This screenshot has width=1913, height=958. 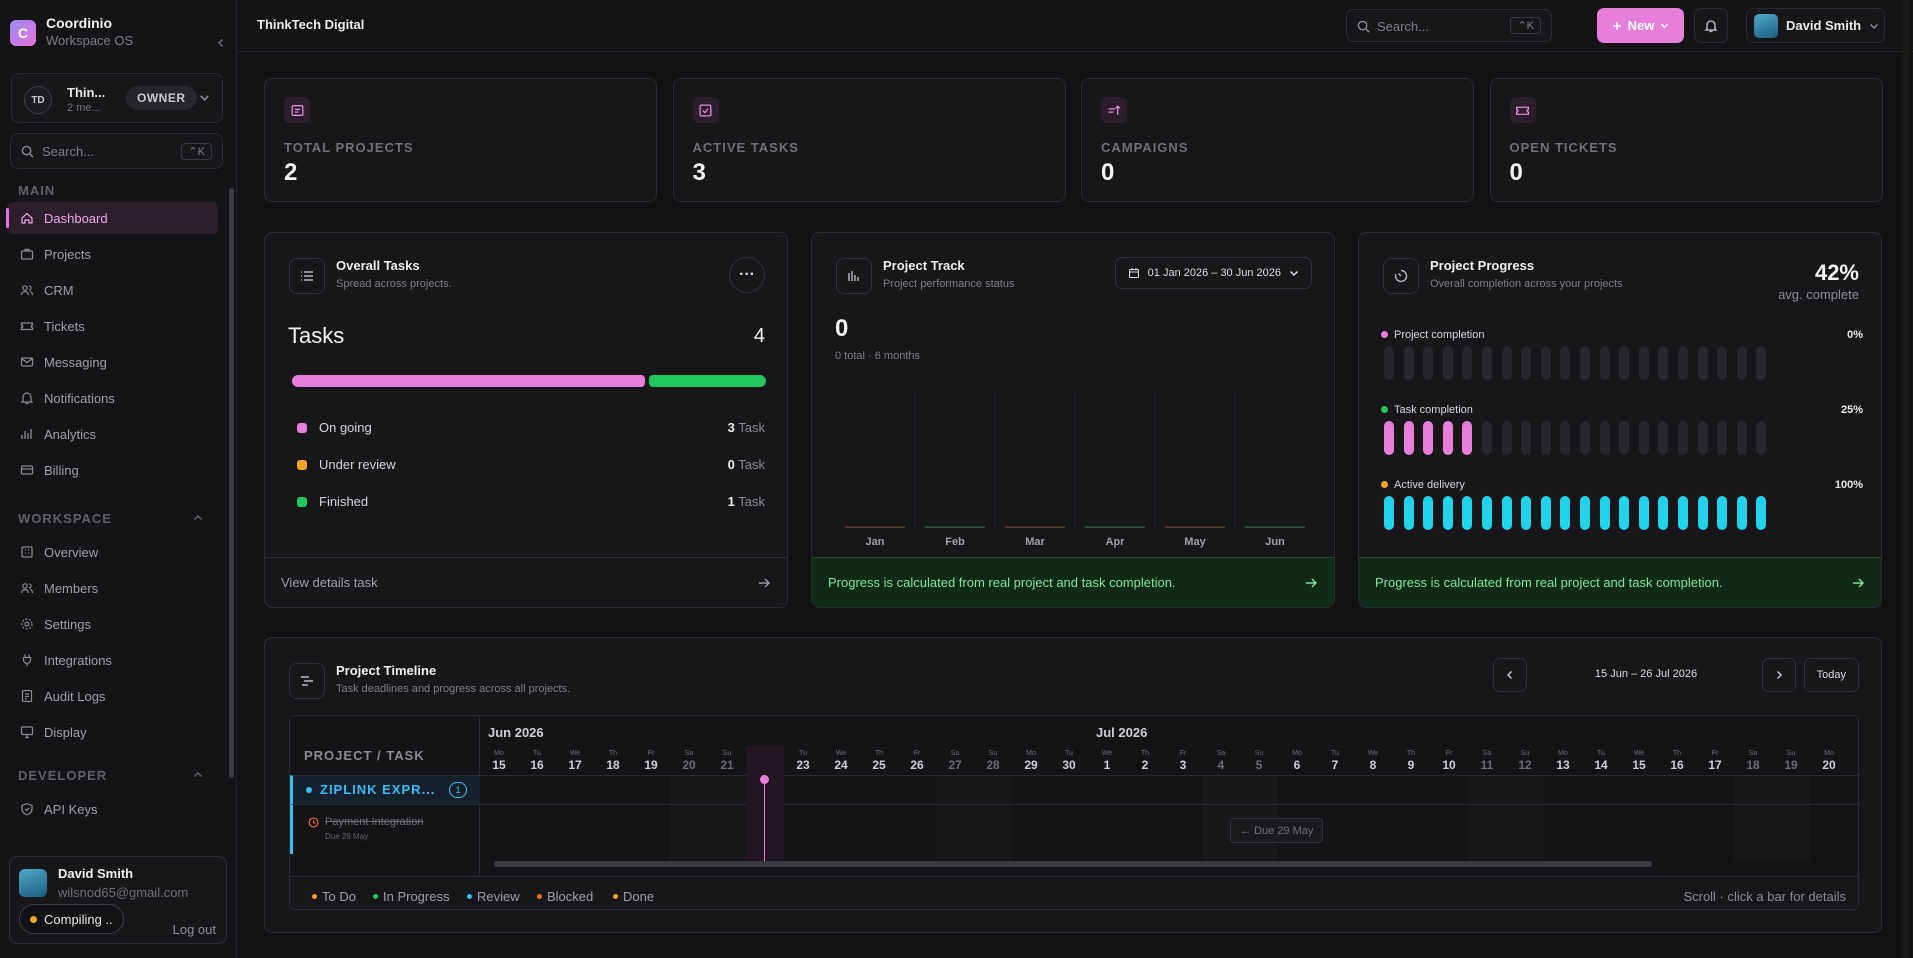 What do you see at coordinates (1753, 760) in the screenshot?
I see `day-column: Sa 18` at bounding box center [1753, 760].